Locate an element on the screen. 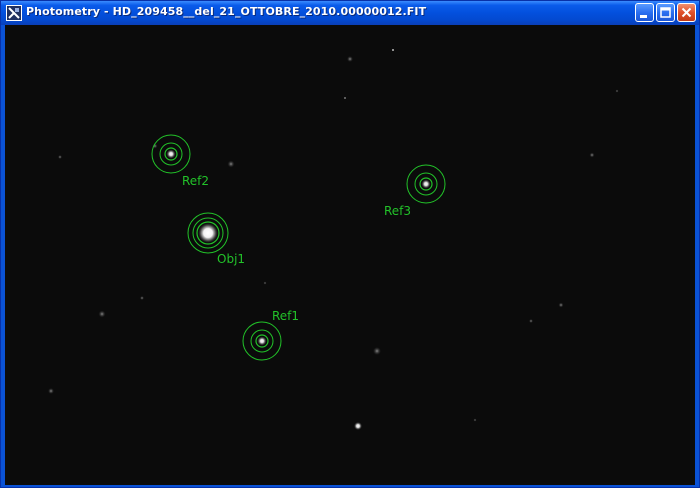 This screenshot has width=700, height=488. minimize-button is located at coordinates (644, 12).